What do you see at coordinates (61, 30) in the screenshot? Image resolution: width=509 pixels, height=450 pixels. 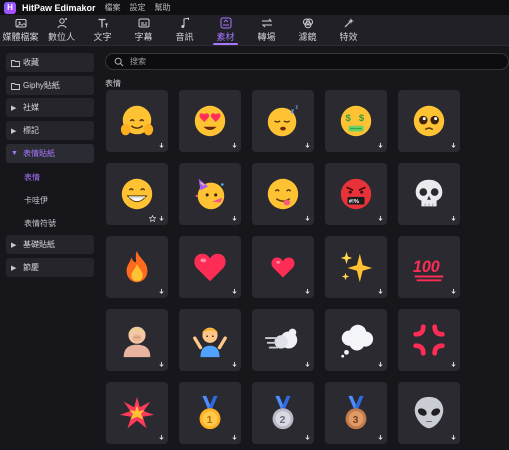 I see `tab-digital-human: 數位人` at bounding box center [61, 30].